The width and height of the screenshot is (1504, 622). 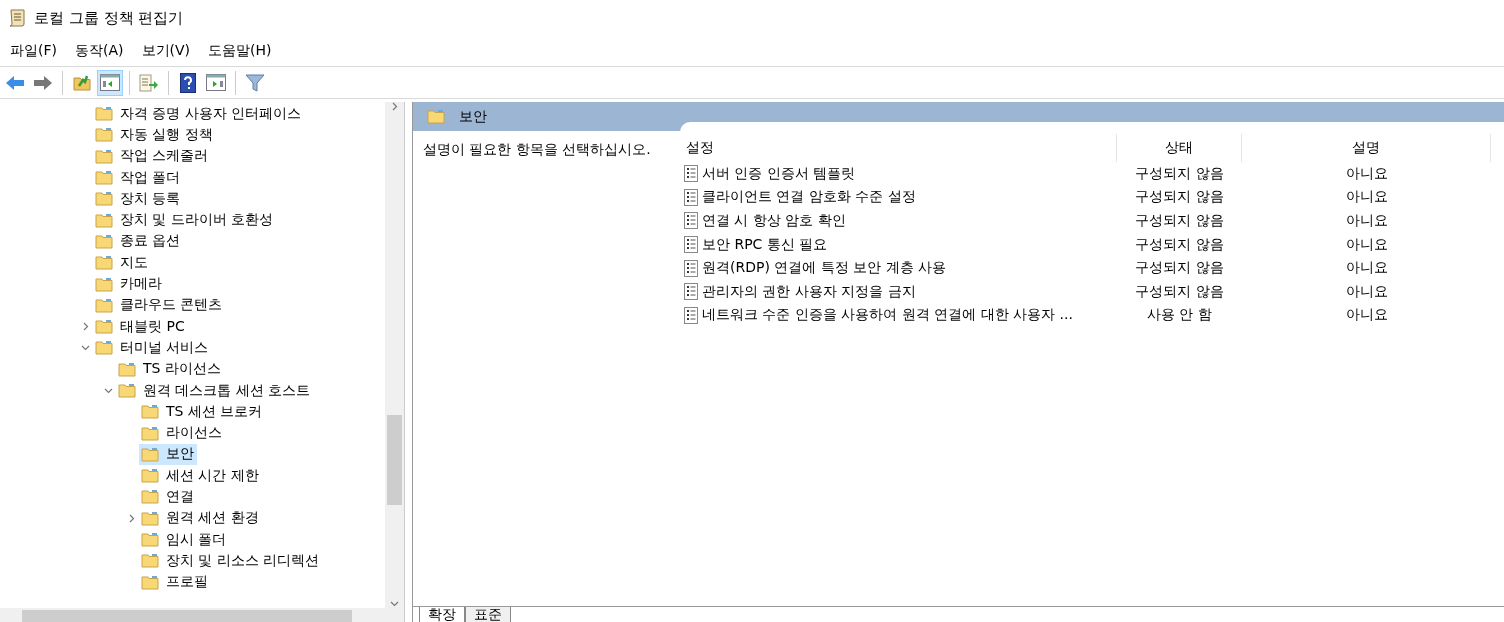 I want to click on tree-item: 작업 스케줄러, so click(x=152, y=156).